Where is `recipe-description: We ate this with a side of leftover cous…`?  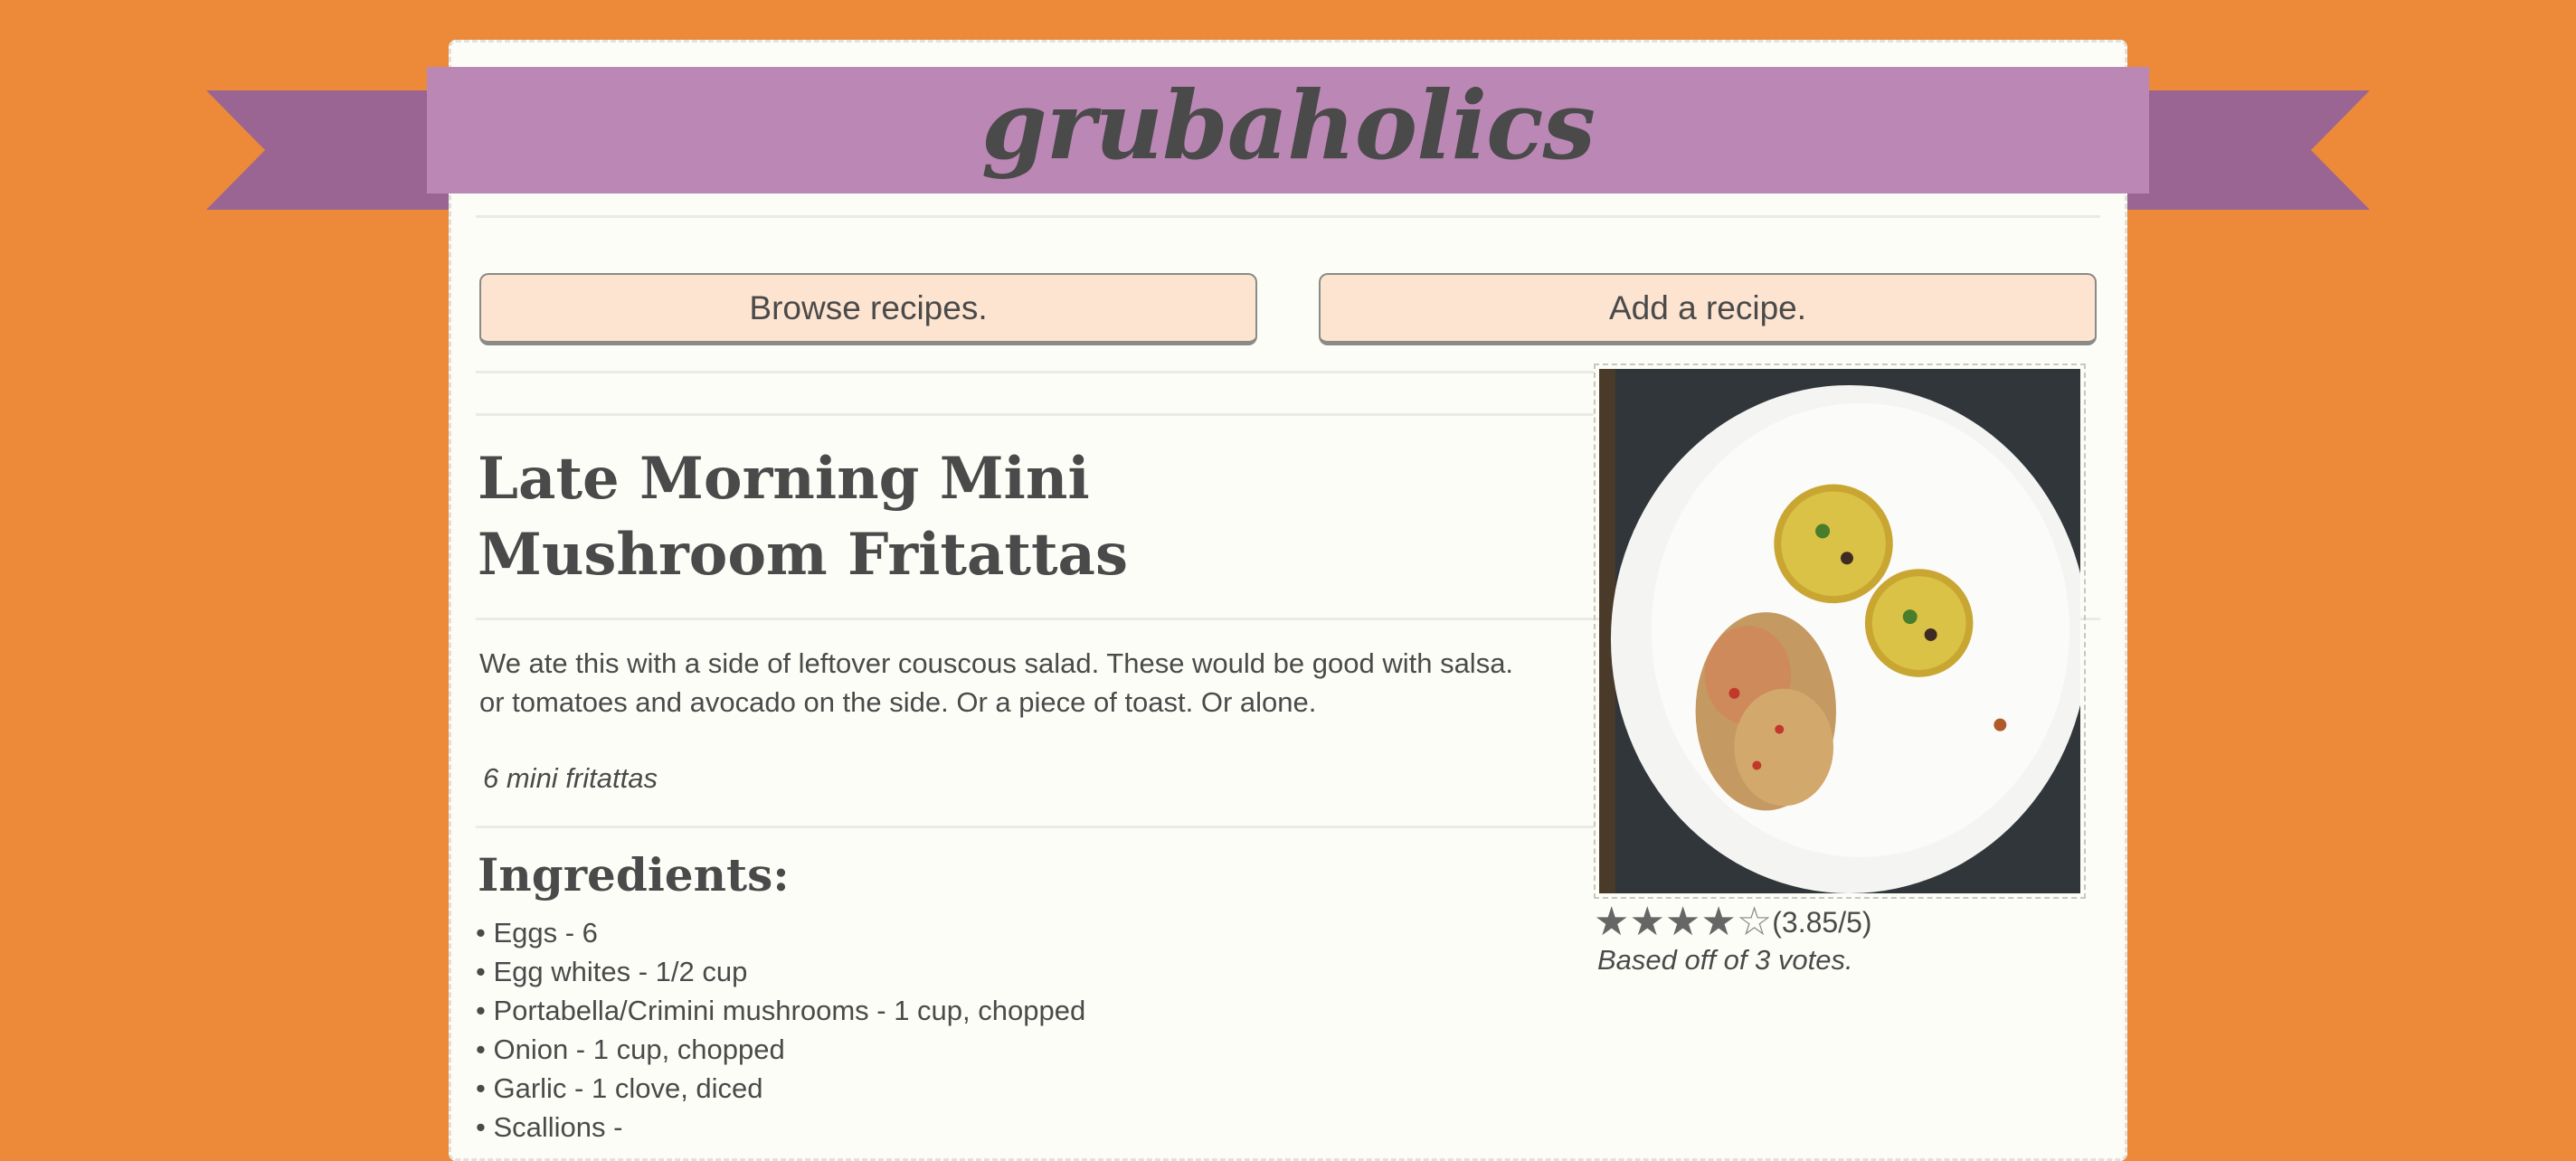
recipe-description: We ate this with a side of leftover cous… is located at coordinates (996, 682).